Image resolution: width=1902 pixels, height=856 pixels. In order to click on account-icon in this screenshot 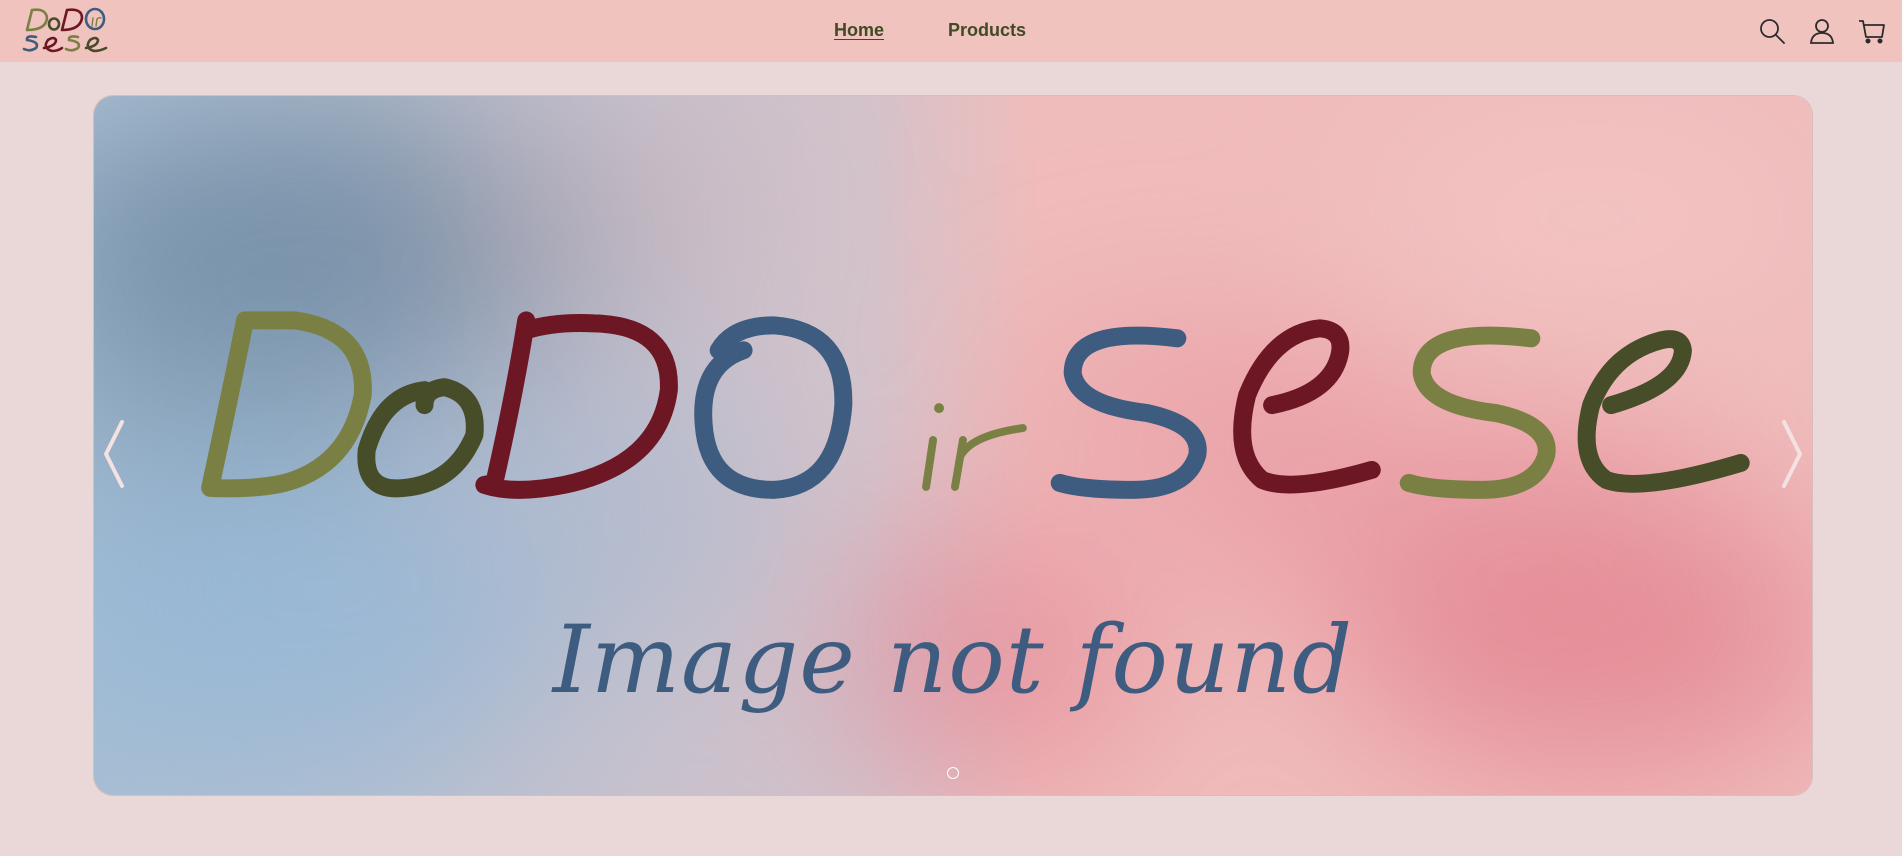, I will do `click(1821, 30)`.